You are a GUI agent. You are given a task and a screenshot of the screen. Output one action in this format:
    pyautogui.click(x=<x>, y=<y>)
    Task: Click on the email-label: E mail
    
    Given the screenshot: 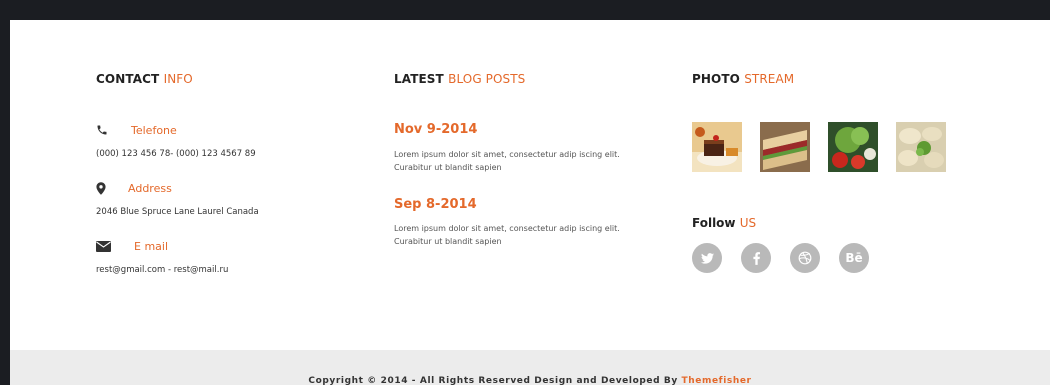 What is the action you would take?
    pyautogui.click(x=151, y=246)
    